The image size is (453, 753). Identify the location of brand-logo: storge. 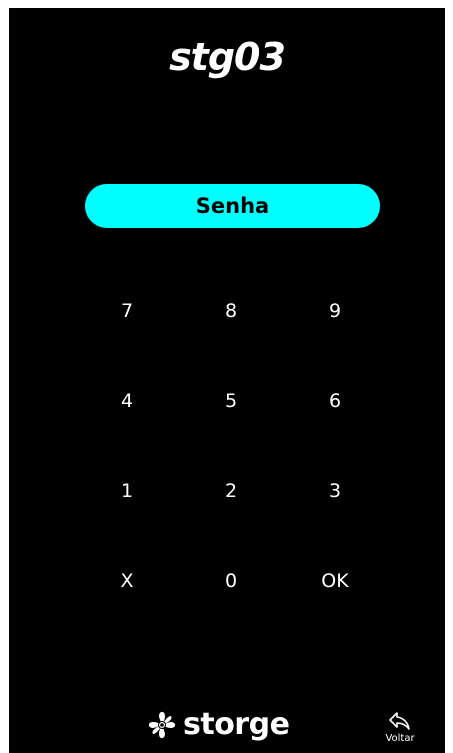
(218, 725).